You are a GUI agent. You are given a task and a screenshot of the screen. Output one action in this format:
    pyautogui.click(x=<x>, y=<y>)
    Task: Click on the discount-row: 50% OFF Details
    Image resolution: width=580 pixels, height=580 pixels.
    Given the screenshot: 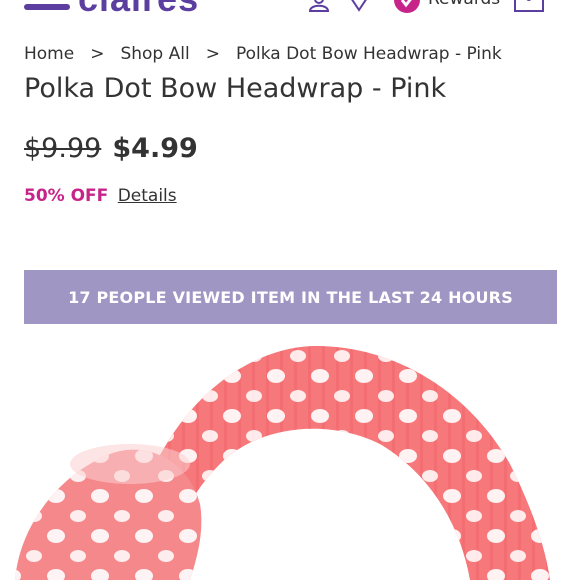 What is the action you would take?
    pyautogui.click(x=100, y=196)
    